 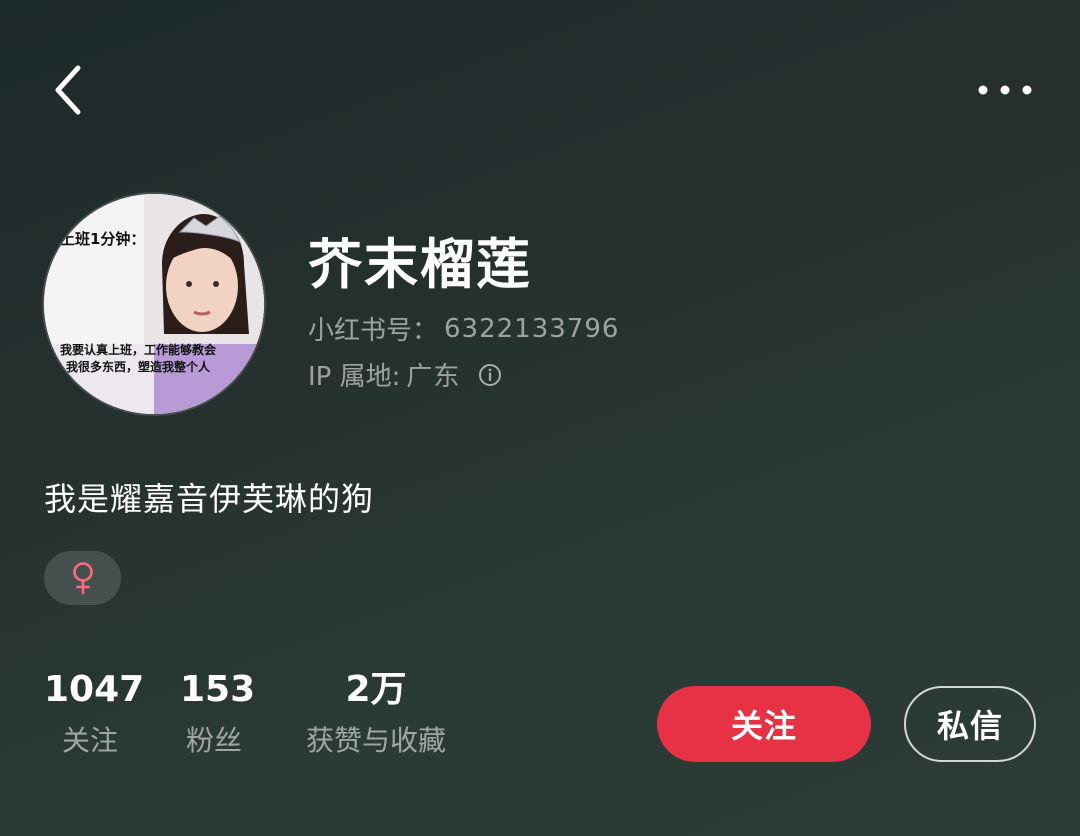 What do you see at coordinates (138, 366) in the screenshot?
I see `svg-text: 我很多东西，塑造我整个人` at bounding box center [138, 366].